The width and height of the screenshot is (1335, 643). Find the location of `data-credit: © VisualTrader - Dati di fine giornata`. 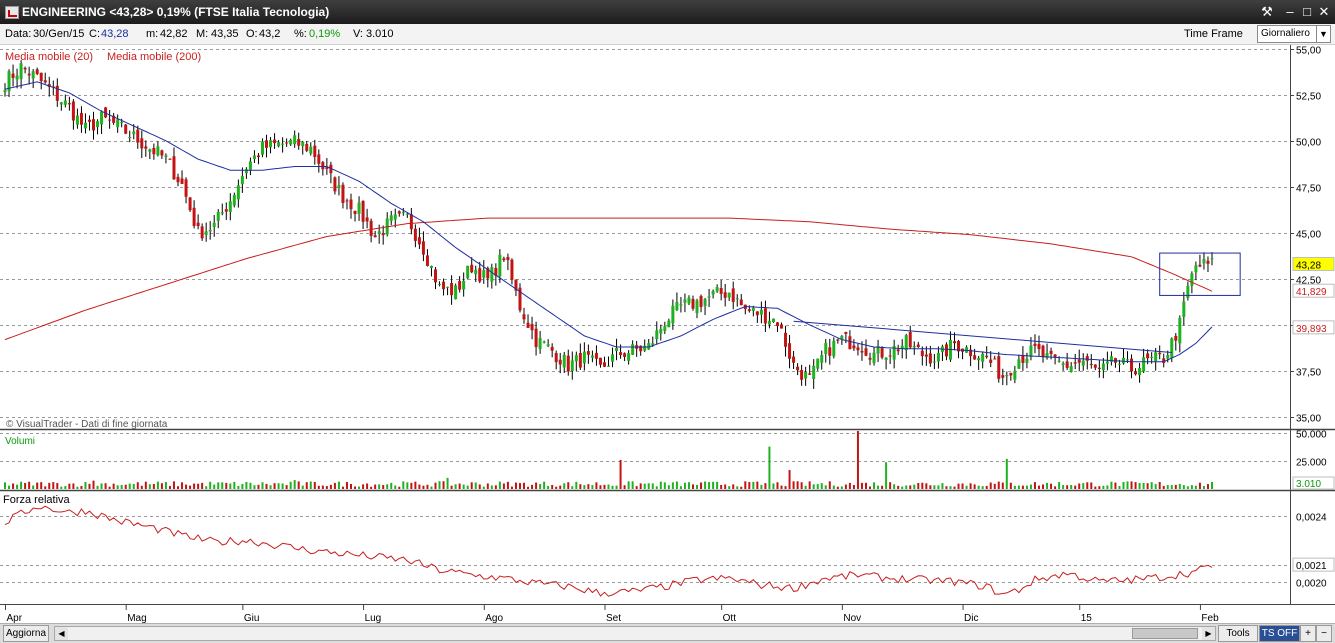

data-credit: © VisualTrader - Dati di fine giornata is located at coordinates (87, 424).